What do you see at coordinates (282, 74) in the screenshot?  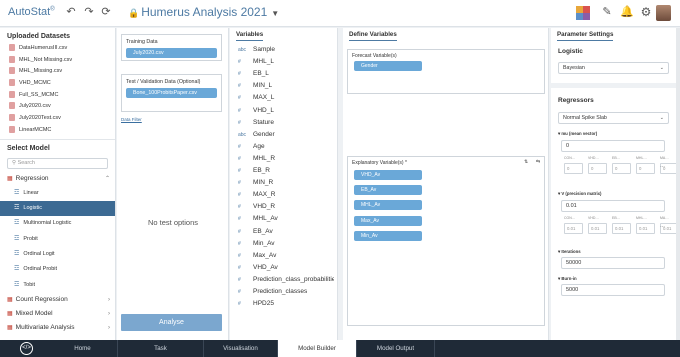 I see `variable-item: # EB_L` at bounding box center [282, 74].